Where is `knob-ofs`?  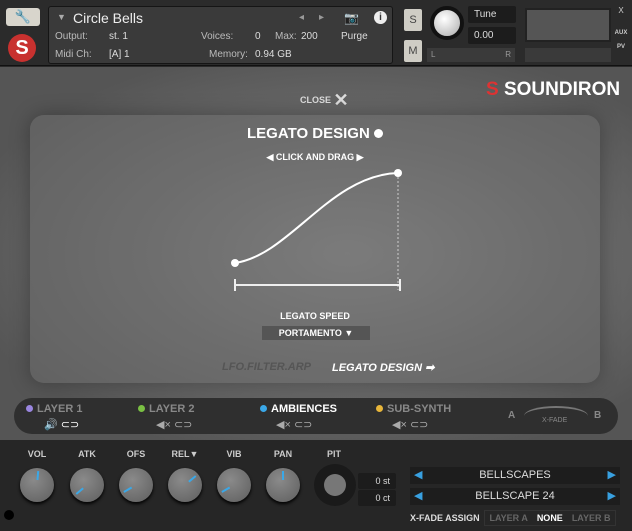
knob-ofs is located at coordinates (136, 485).